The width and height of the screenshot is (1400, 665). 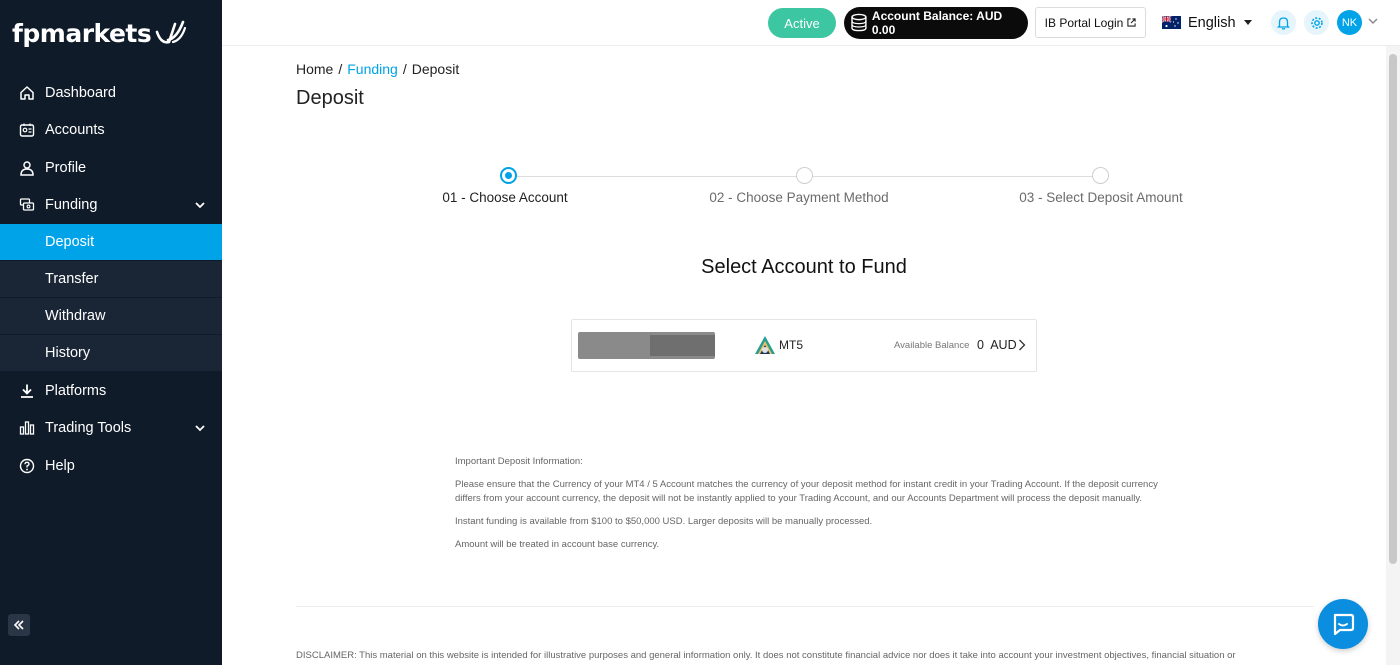 What do you see at coordinates (791, 345) in the screenshot?
I see `platform-label: MT5` at bounding box center [791, 345].